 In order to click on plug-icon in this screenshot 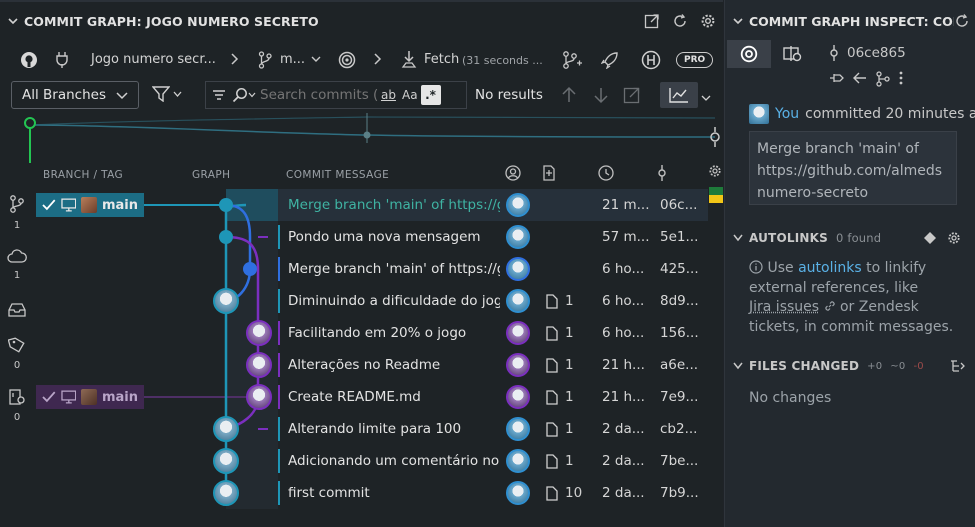, I will do `click(62, 60)`.